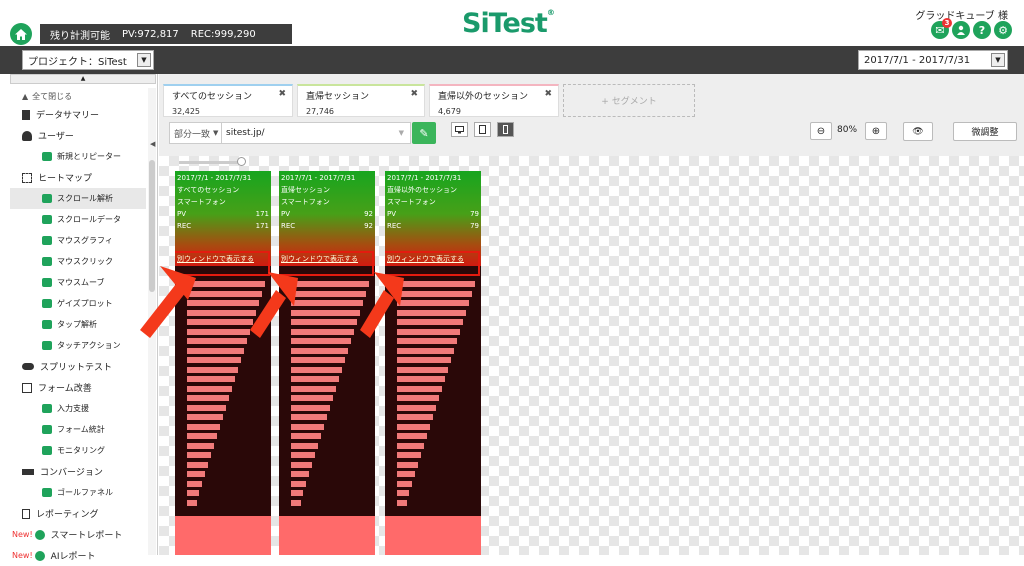 The height and width of the screenshot is (566, 1024). Describe the element at coordinates (152, 321) in the screenshot. I see `sidebar-scrollbar` at that location.